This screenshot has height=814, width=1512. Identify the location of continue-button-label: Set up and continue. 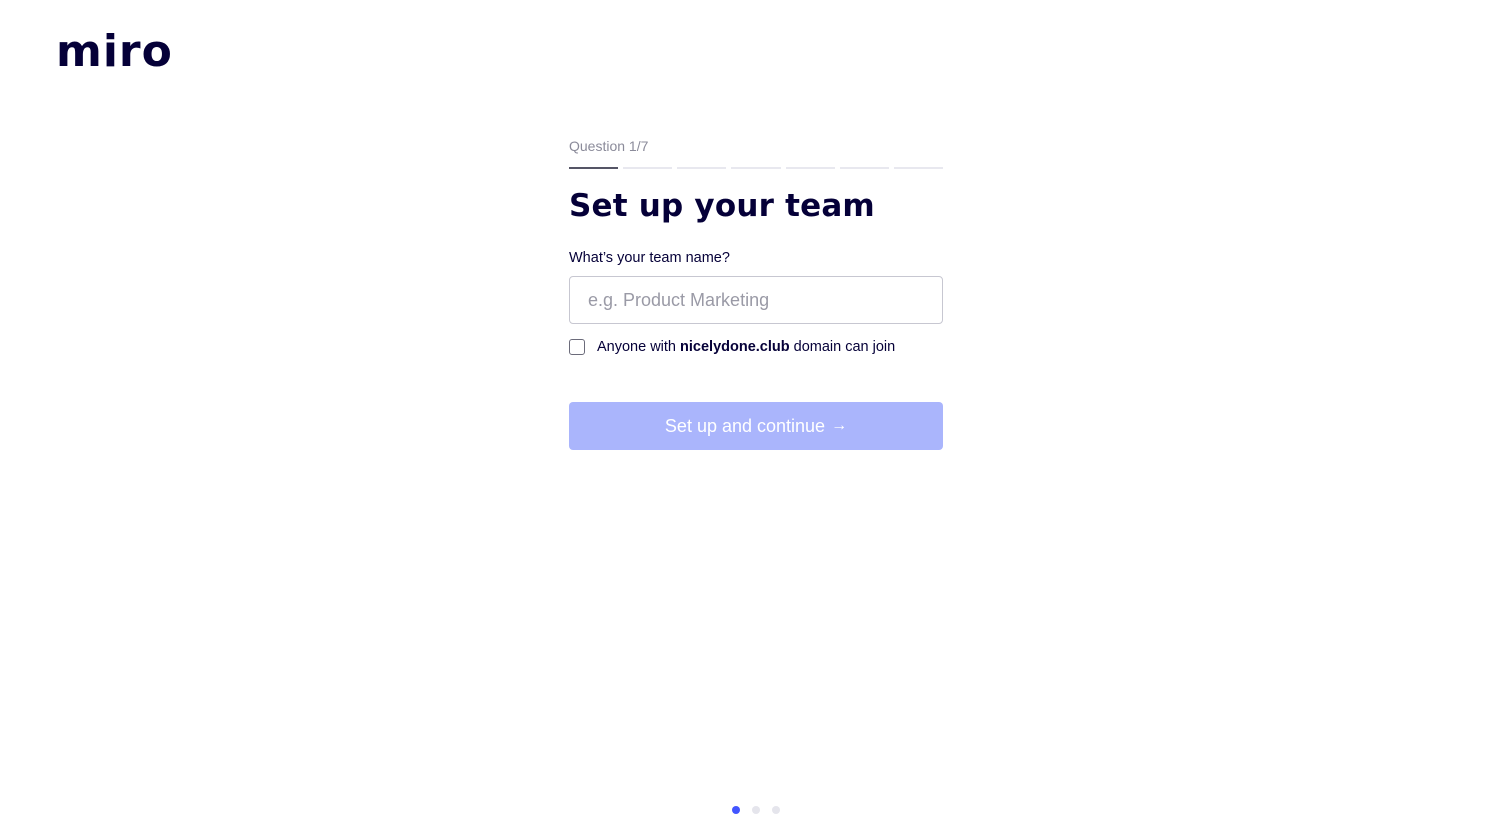
(745, 425).